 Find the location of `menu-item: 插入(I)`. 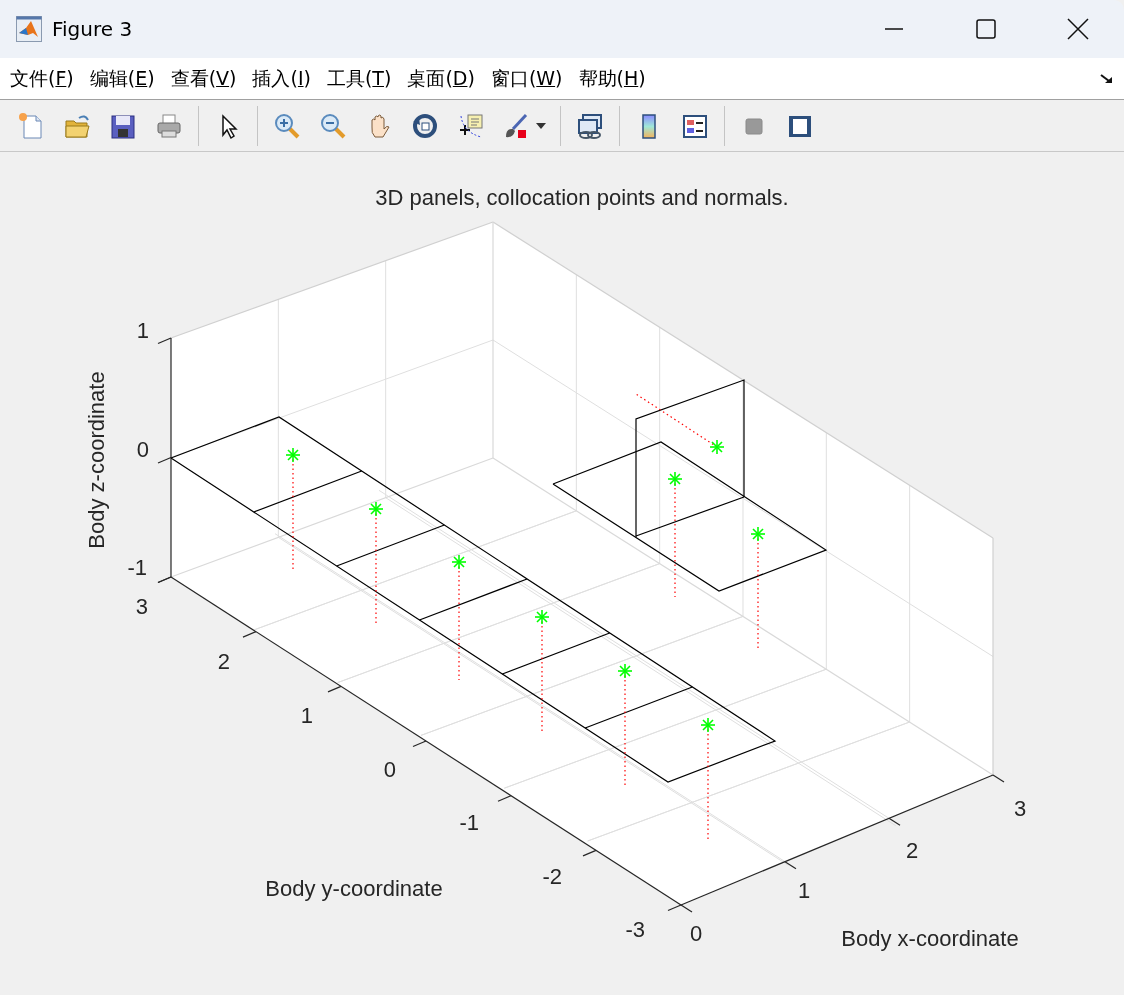

menu-item: 插入(I) is located at coordinates (281, 78).